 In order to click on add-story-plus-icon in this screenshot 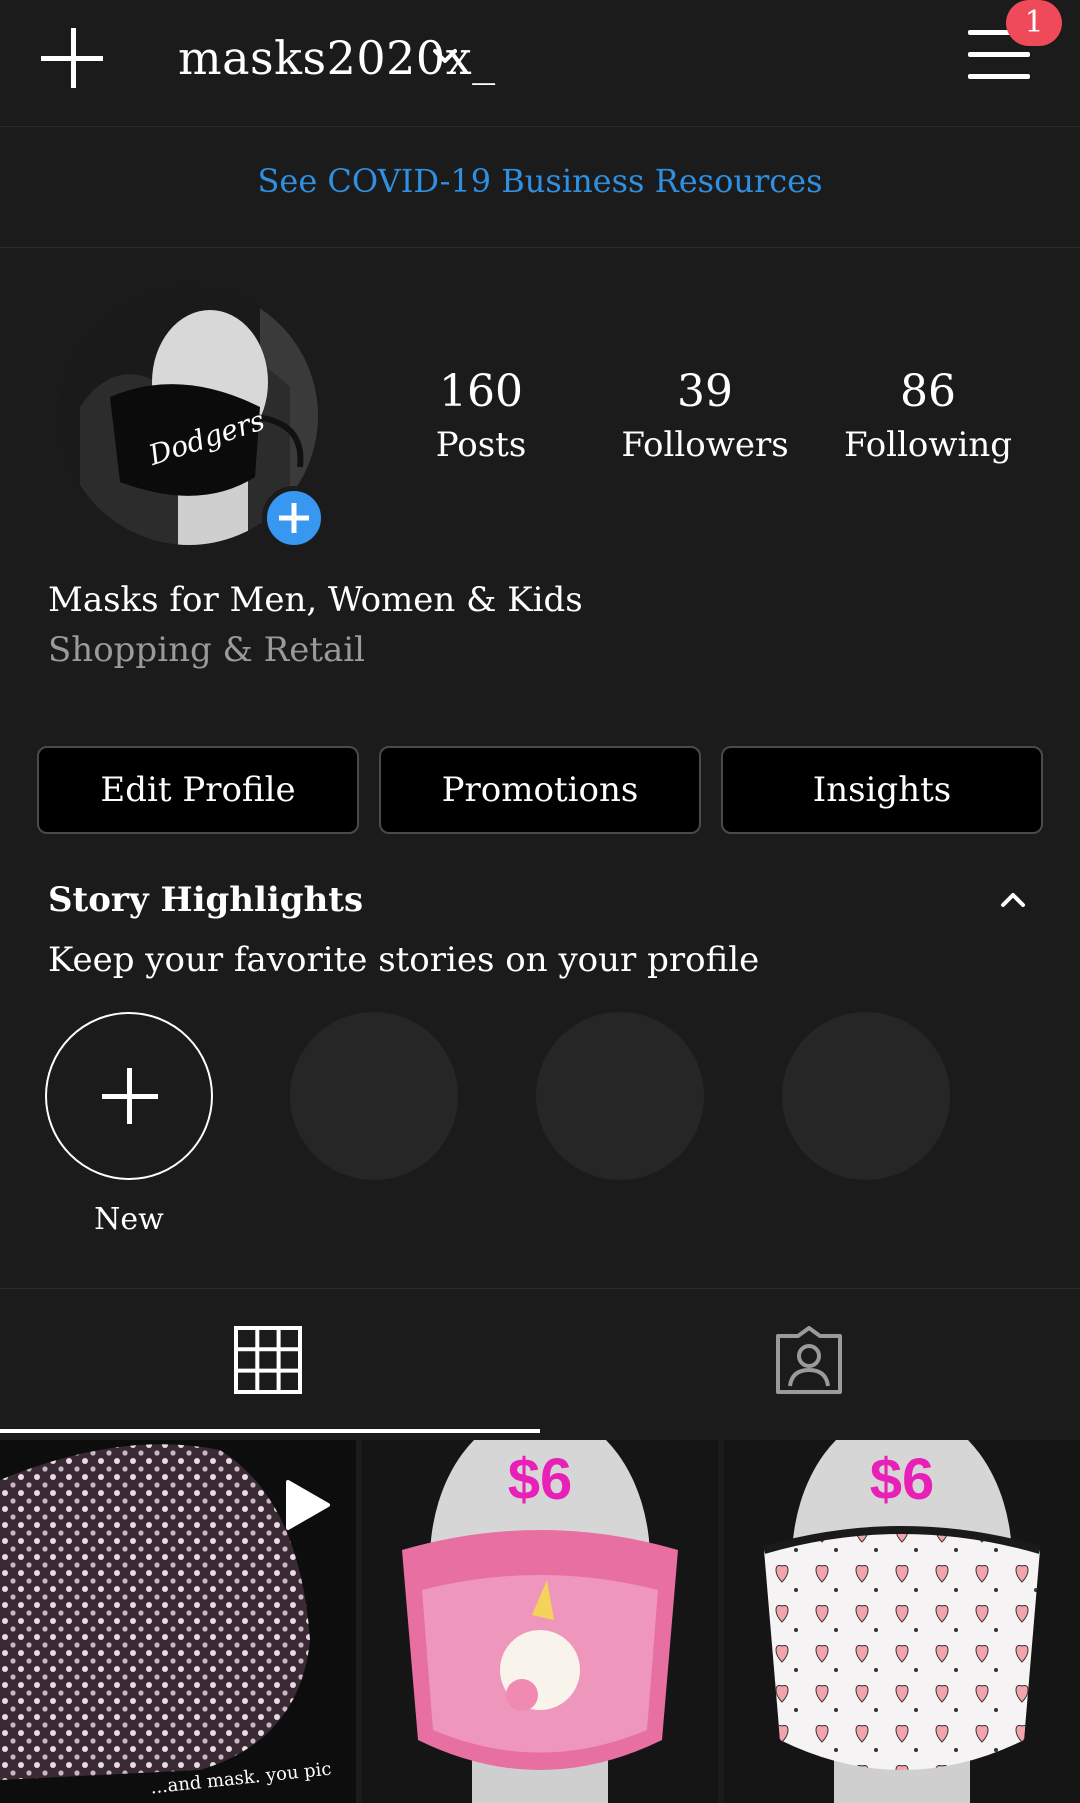, I will do `click(294, 518)`.